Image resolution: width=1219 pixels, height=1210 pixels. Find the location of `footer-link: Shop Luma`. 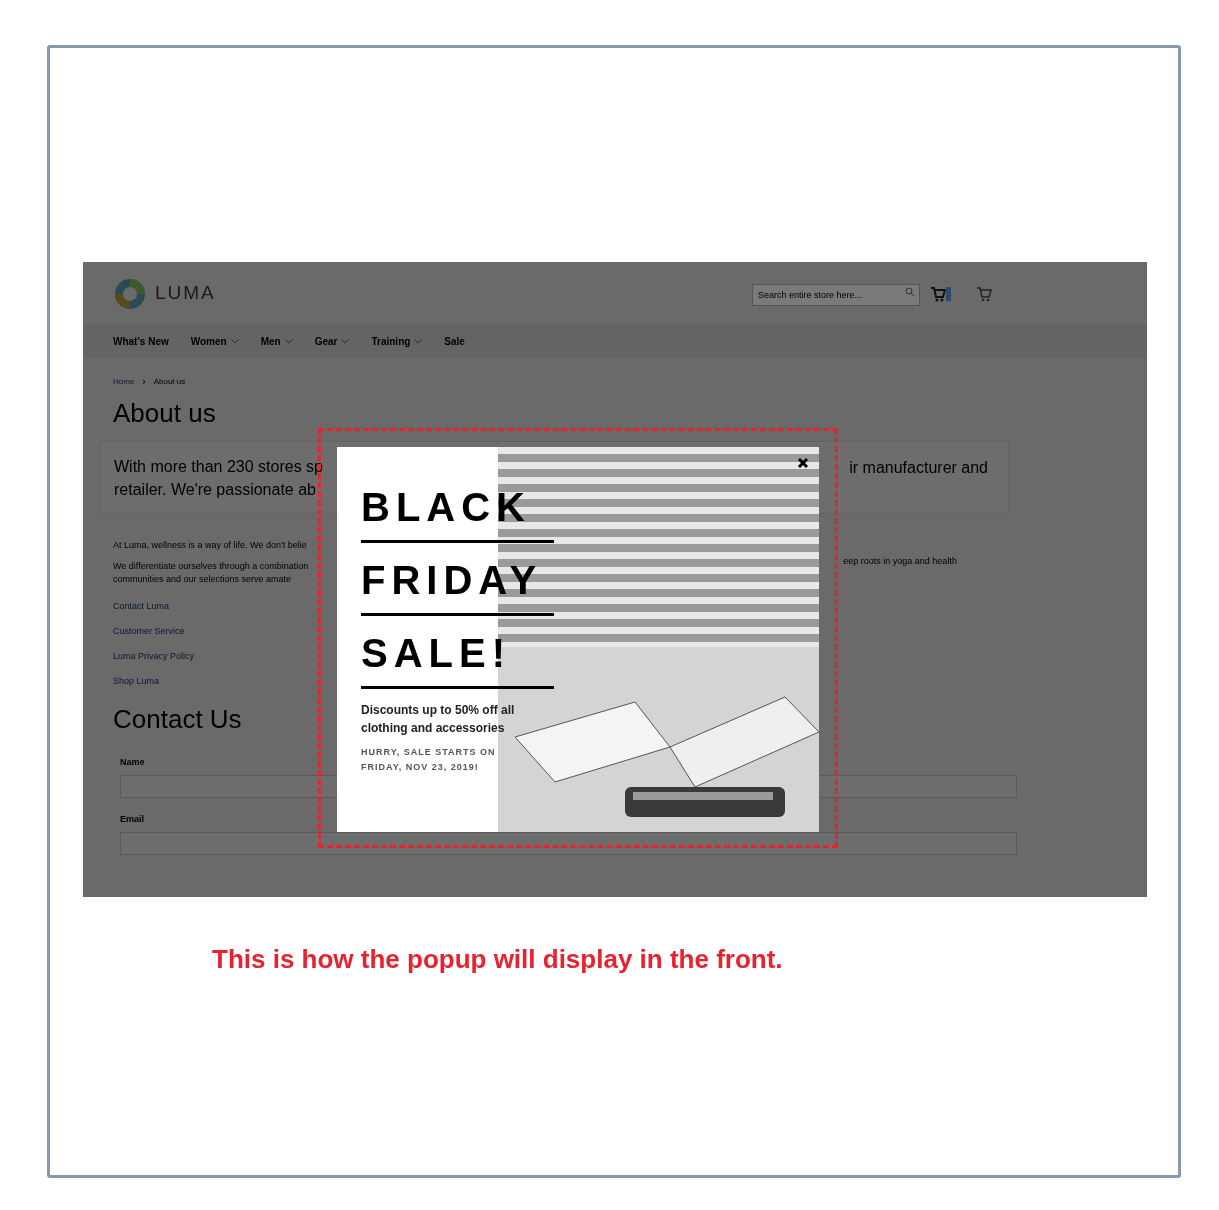

footer-link: Shop Luma is located at coordinates (136, 681).